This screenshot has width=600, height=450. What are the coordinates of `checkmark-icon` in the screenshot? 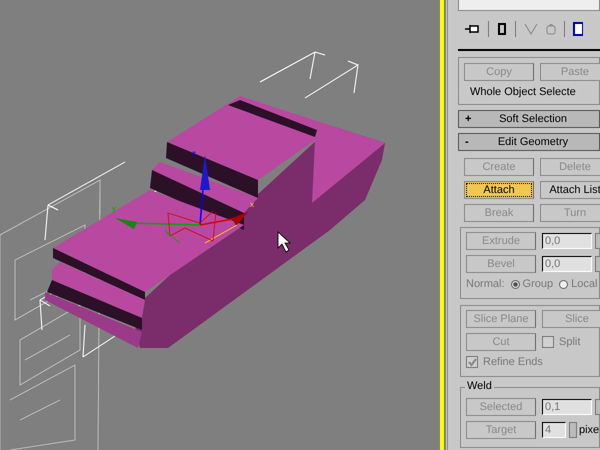 It's located at (472, 362).